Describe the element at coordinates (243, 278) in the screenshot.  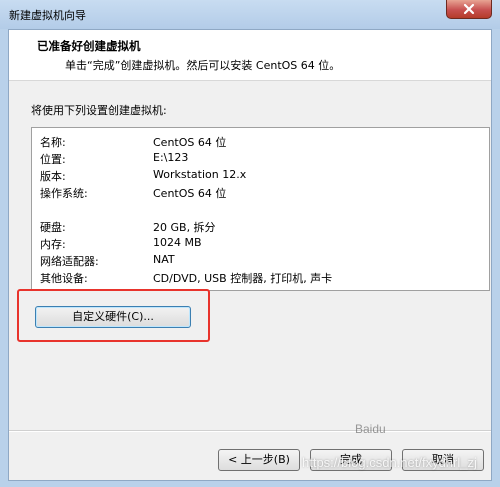
I see `setting-value: CD/DVD, USB 控制器, 打印机, 声卡` at that location.